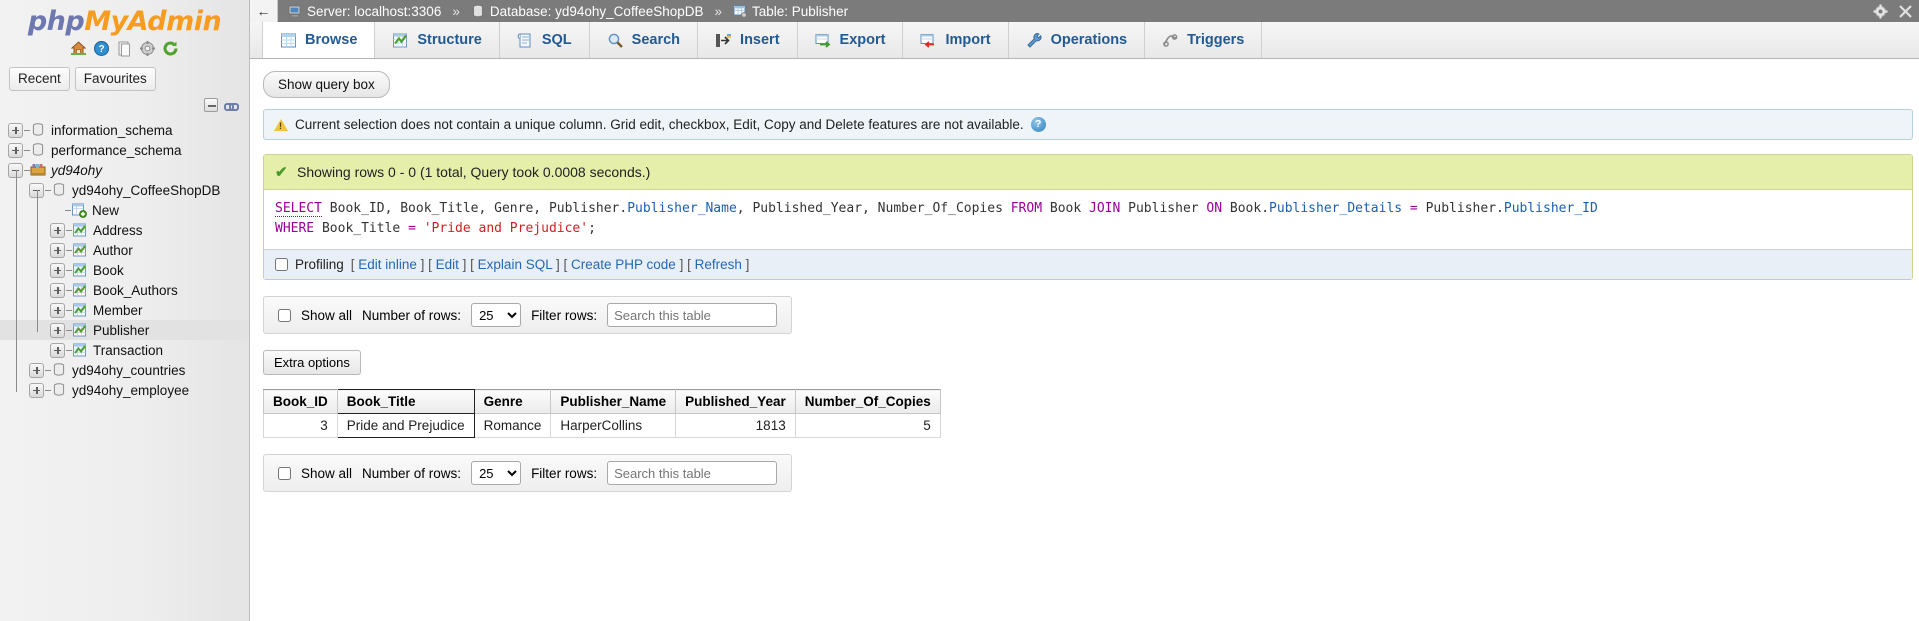 The height and width of the screenshot is (621, 1919). Describe the element at coordinates (129, 370) in the screenshot. I see `tree-item-label: yd94ohy_countries` at that location.